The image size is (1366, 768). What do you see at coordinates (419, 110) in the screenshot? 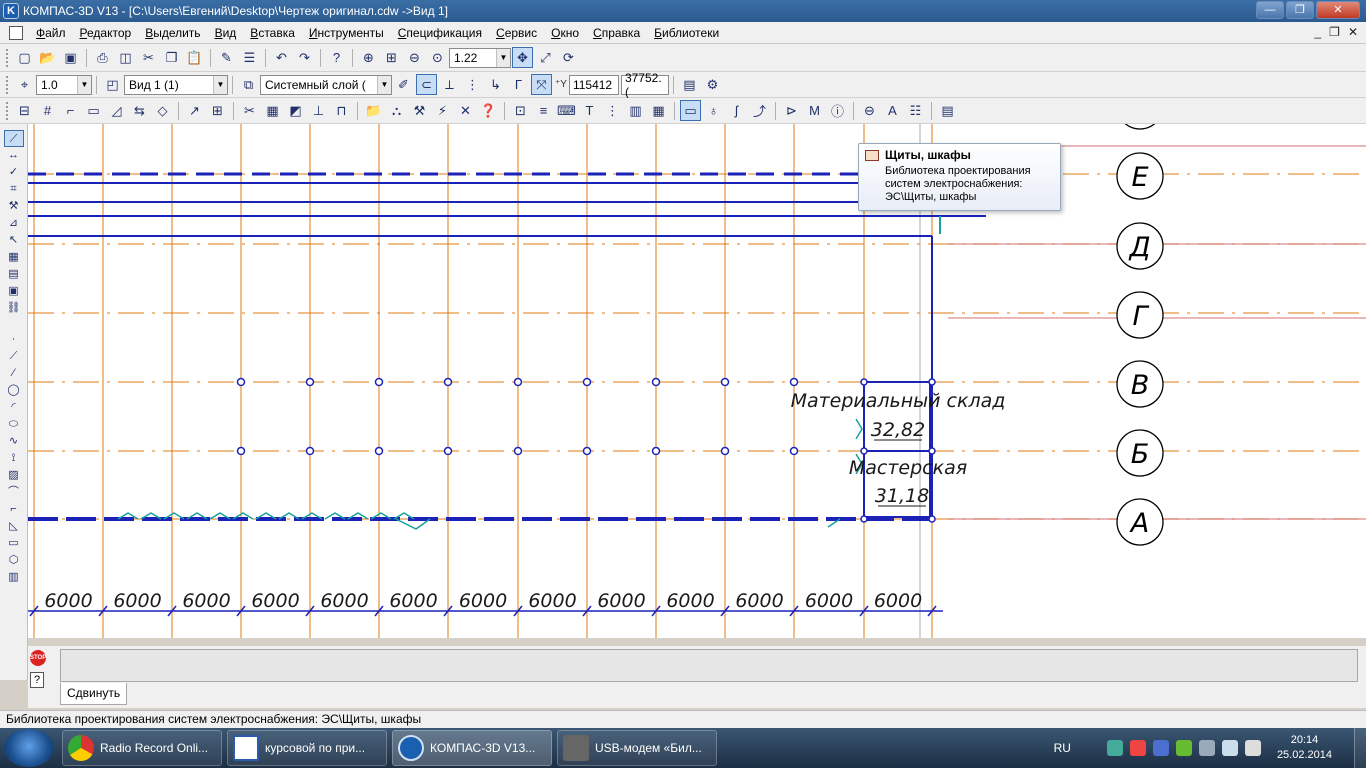
I see `lib-pipes-icon: ⚒` at bounding box center [419, 110].